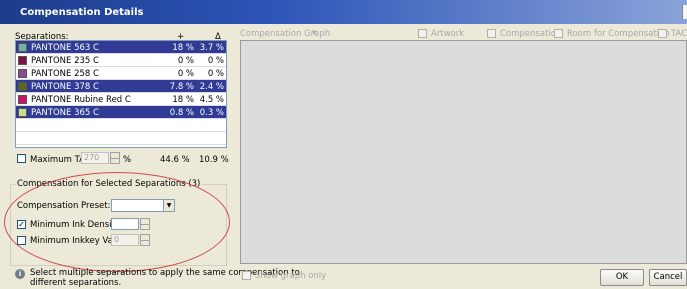 Image resolution: width=687 pixels, height=289 pixels. Describe the element at coordinates (684, 12) in the screenshot. I see `window-control-button` at that location.